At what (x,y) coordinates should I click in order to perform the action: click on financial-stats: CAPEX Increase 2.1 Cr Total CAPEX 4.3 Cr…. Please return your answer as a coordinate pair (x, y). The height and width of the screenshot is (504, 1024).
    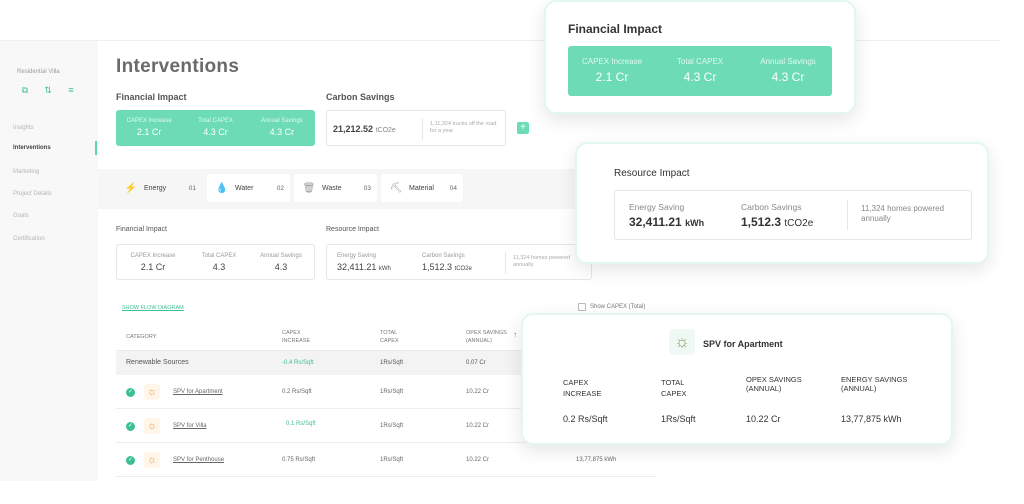
    Looking at the image, I should click on (700, 71).